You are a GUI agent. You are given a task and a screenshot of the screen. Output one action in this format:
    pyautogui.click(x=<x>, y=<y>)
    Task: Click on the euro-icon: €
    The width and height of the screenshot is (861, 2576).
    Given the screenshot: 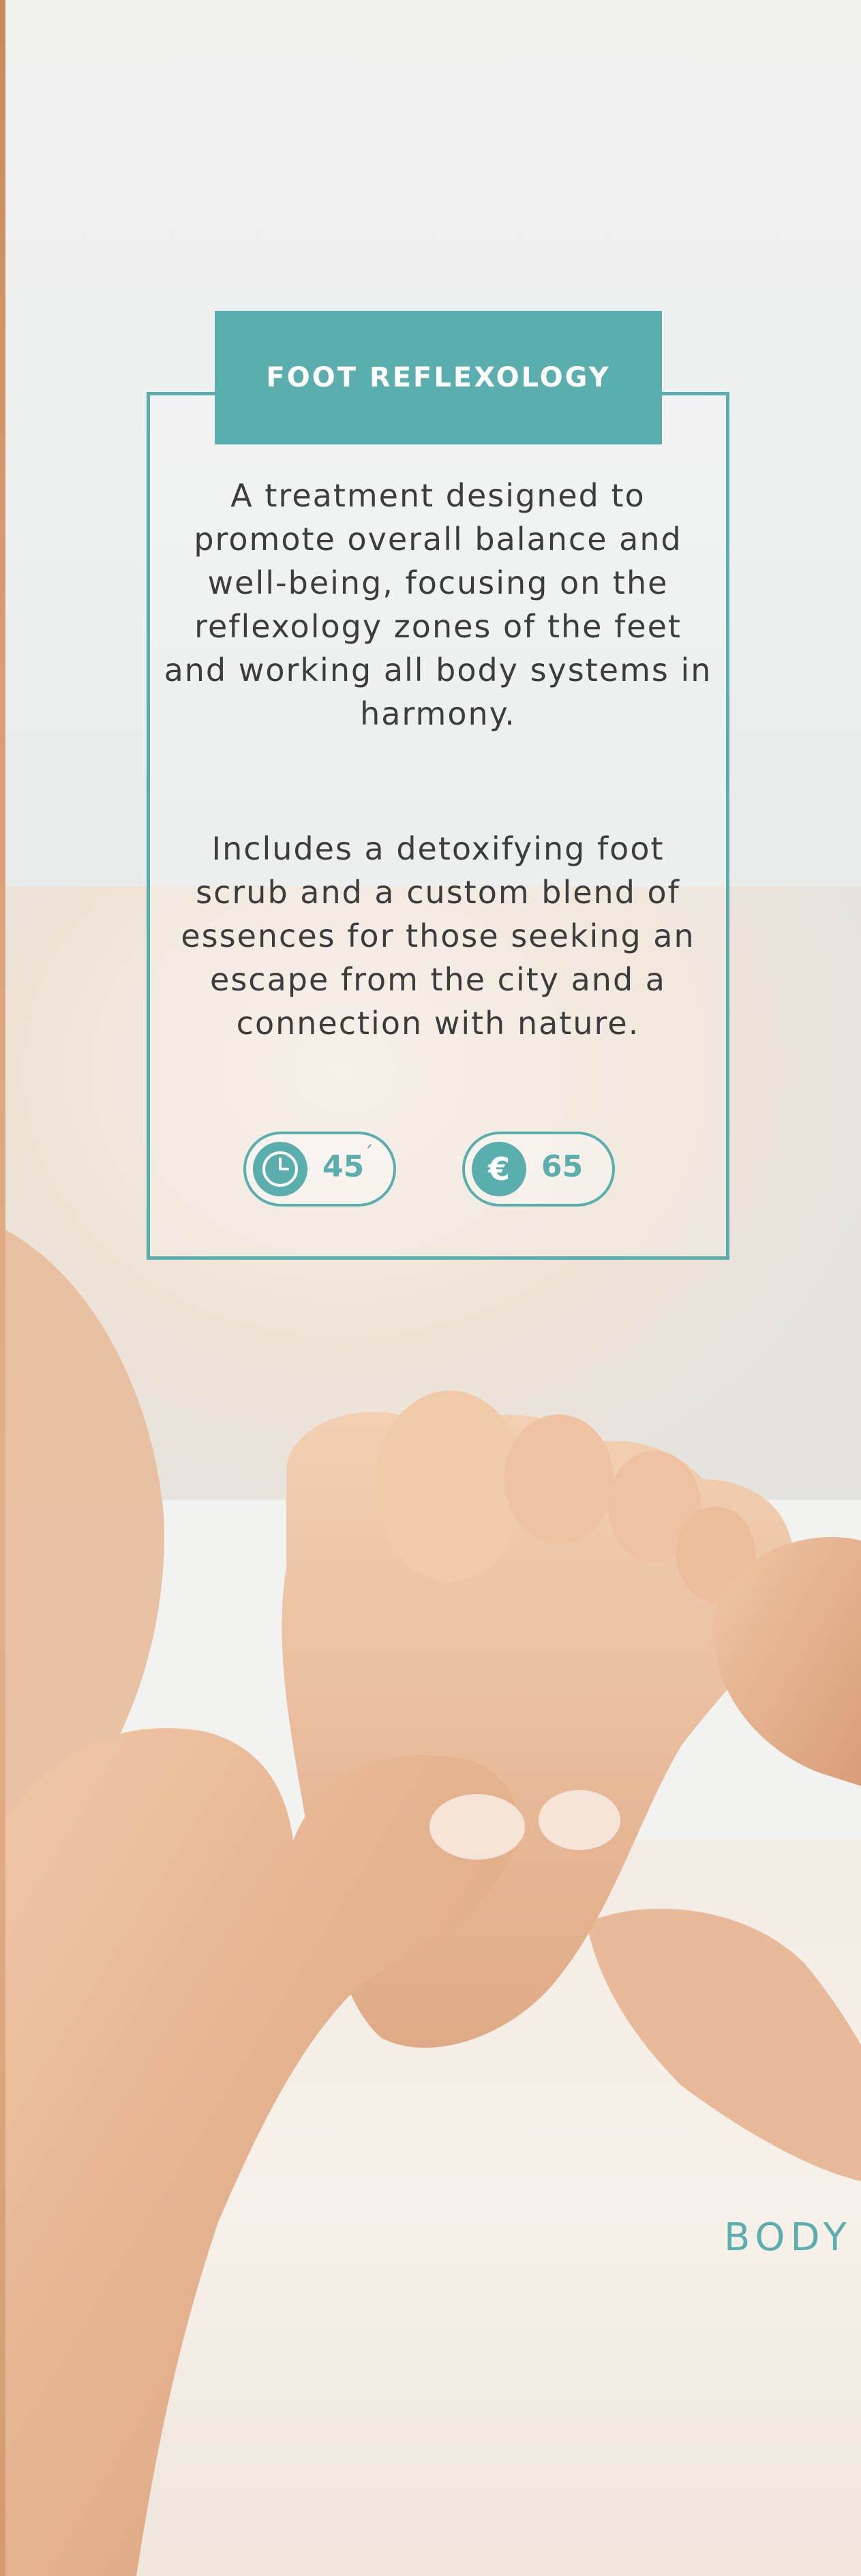 What is the action you would take?
    pyautogui.click(x=499, y=1169)
    